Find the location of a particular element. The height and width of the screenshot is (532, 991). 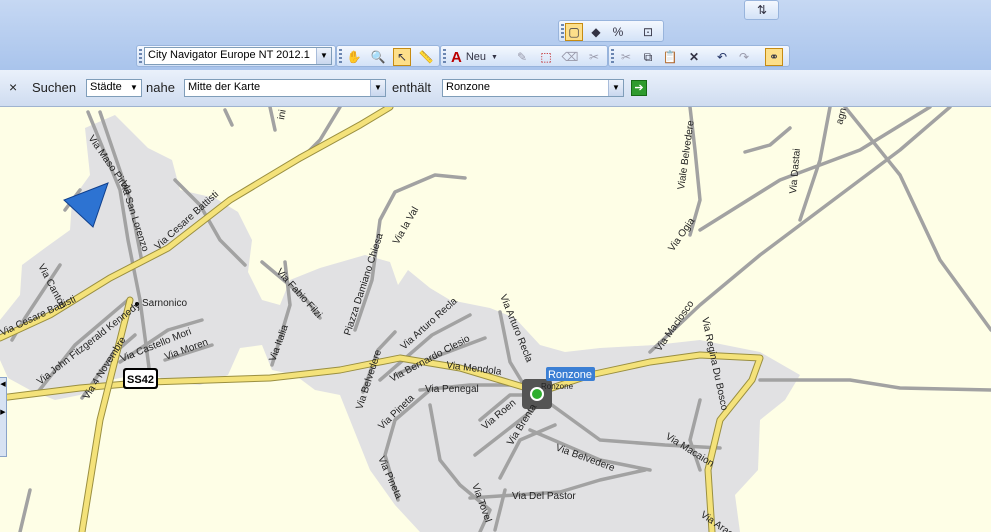

draw-pencil-icon: ✎ is located at coordinates (522, 57).